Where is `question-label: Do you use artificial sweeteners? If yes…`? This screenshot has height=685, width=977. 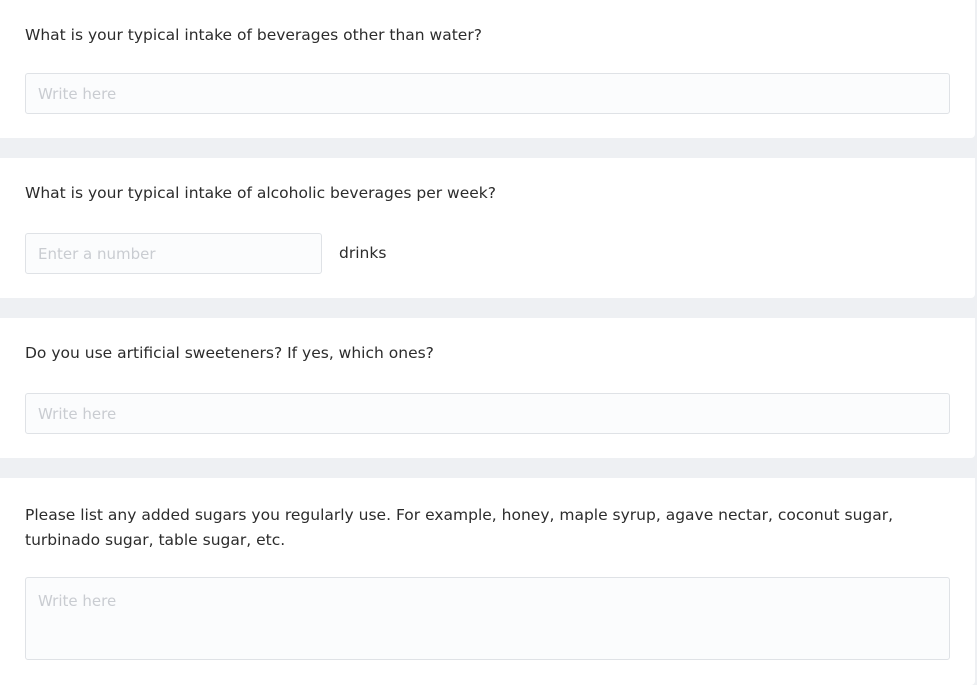 question-label: Do you use artificial sweeteners? If yes… is located at coordinates (229, 353).